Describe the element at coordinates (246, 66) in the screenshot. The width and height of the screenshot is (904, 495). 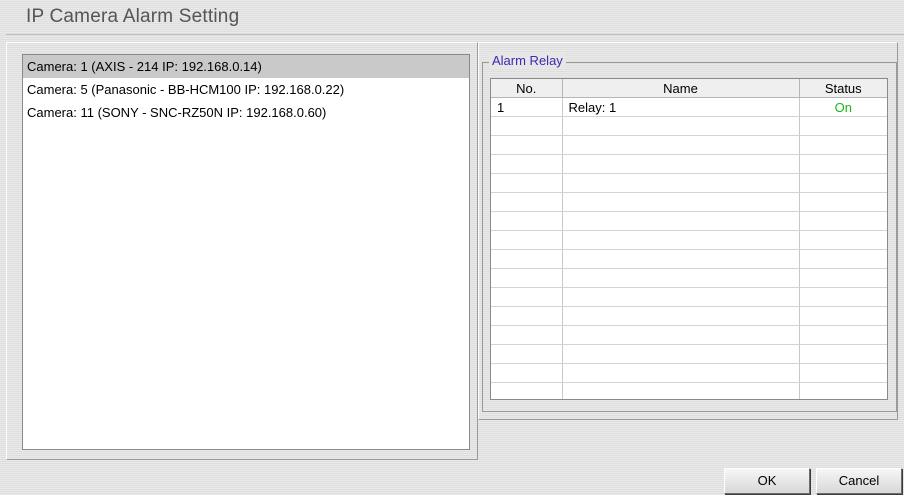
I see `camera-list-item: Camera: 1 (AXIS - 214 IP: 192.168.0.14)` at that location.